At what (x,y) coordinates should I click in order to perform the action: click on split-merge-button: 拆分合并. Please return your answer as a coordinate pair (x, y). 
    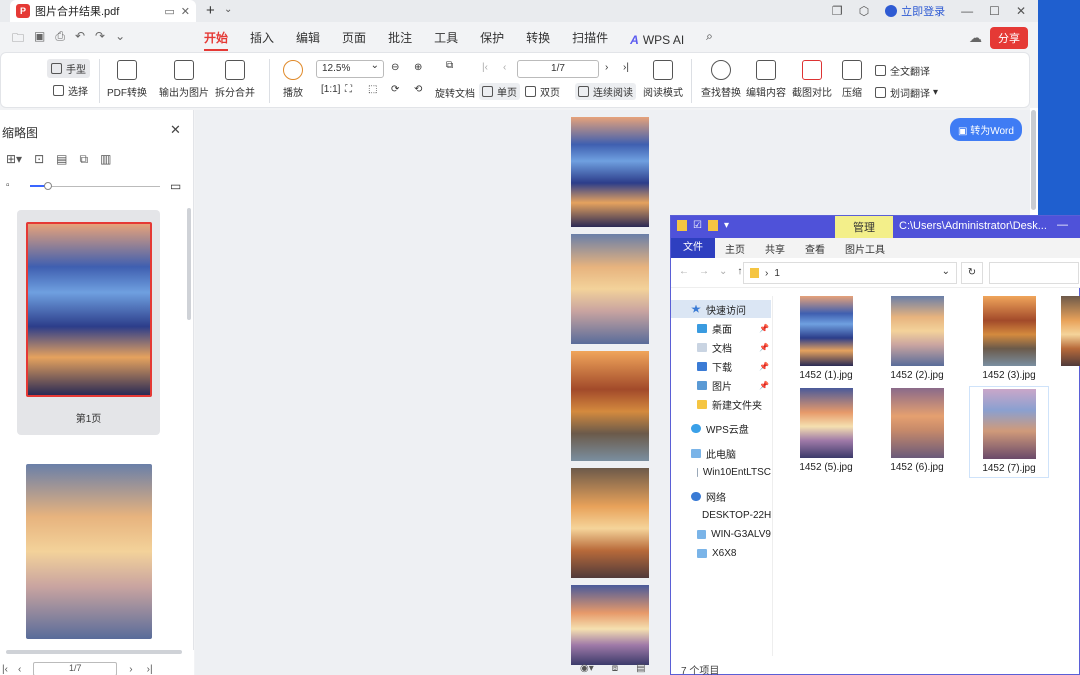
    Looking at the image, I should click on (235, 79).